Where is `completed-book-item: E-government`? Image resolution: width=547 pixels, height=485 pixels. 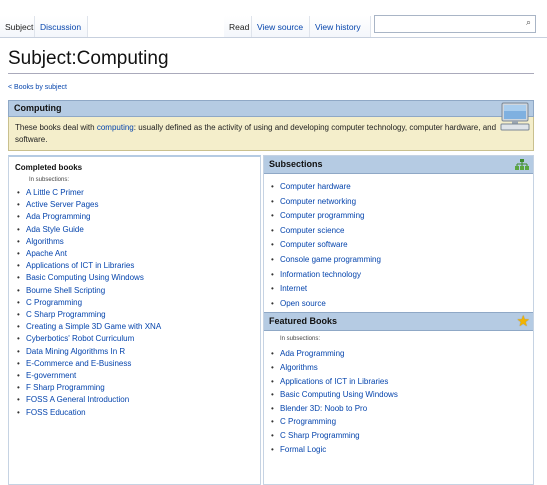 completed-book-item: E-government is located at coordinates (138, 376).